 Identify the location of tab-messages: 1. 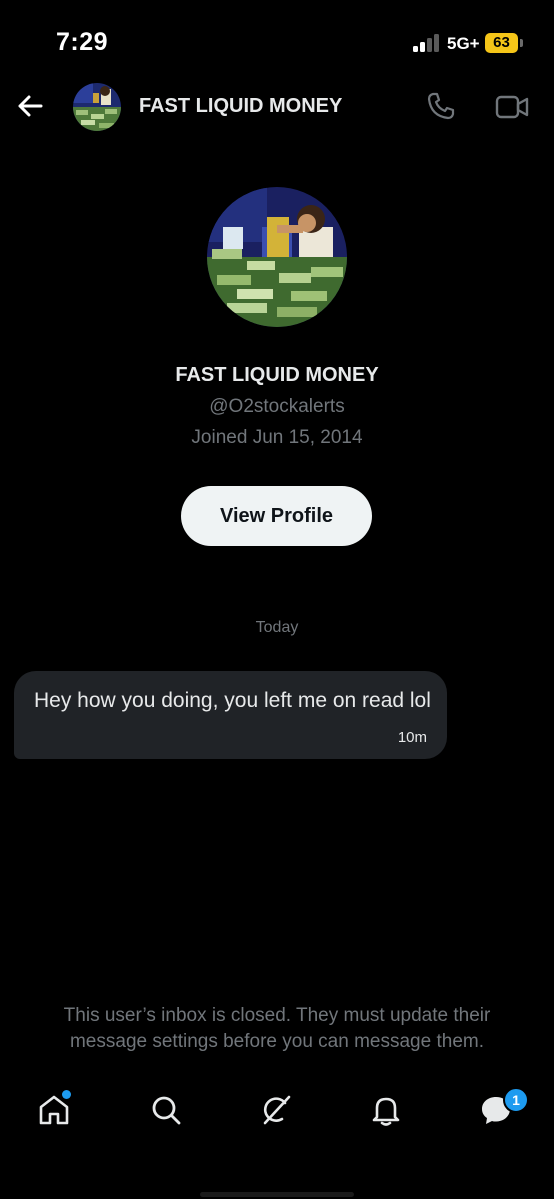
(503, 1109).